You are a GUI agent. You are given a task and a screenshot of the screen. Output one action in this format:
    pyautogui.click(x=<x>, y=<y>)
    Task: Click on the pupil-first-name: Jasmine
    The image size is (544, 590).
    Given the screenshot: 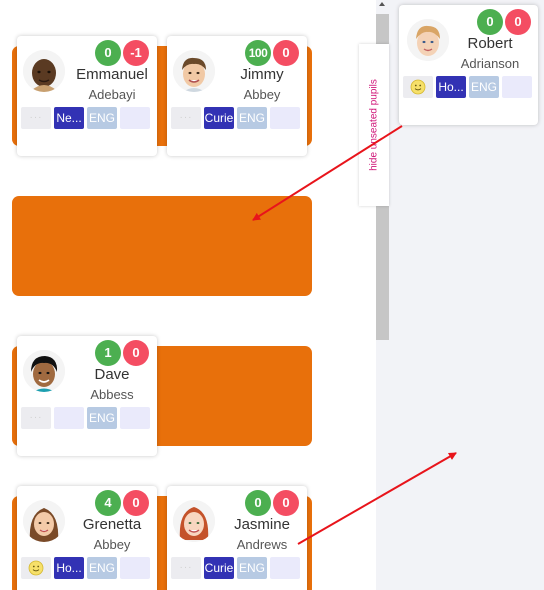 What is the action you would take?
    pyautogui.click(x=262, y=524)
    